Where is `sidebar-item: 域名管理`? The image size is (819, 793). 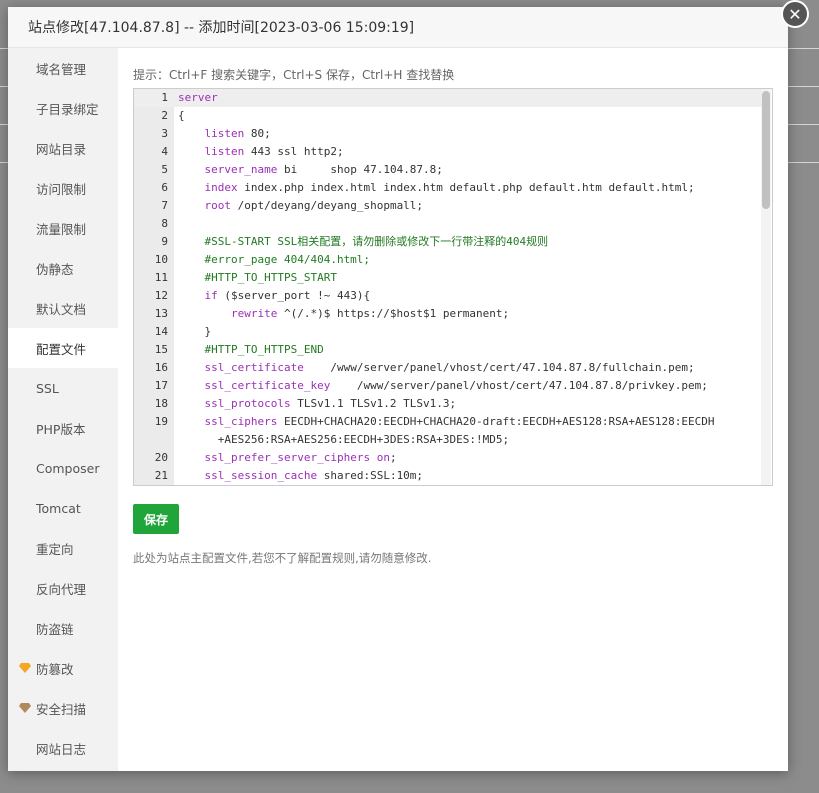 sidebar-item: 域名管理 is located at coordinates (63, 68).